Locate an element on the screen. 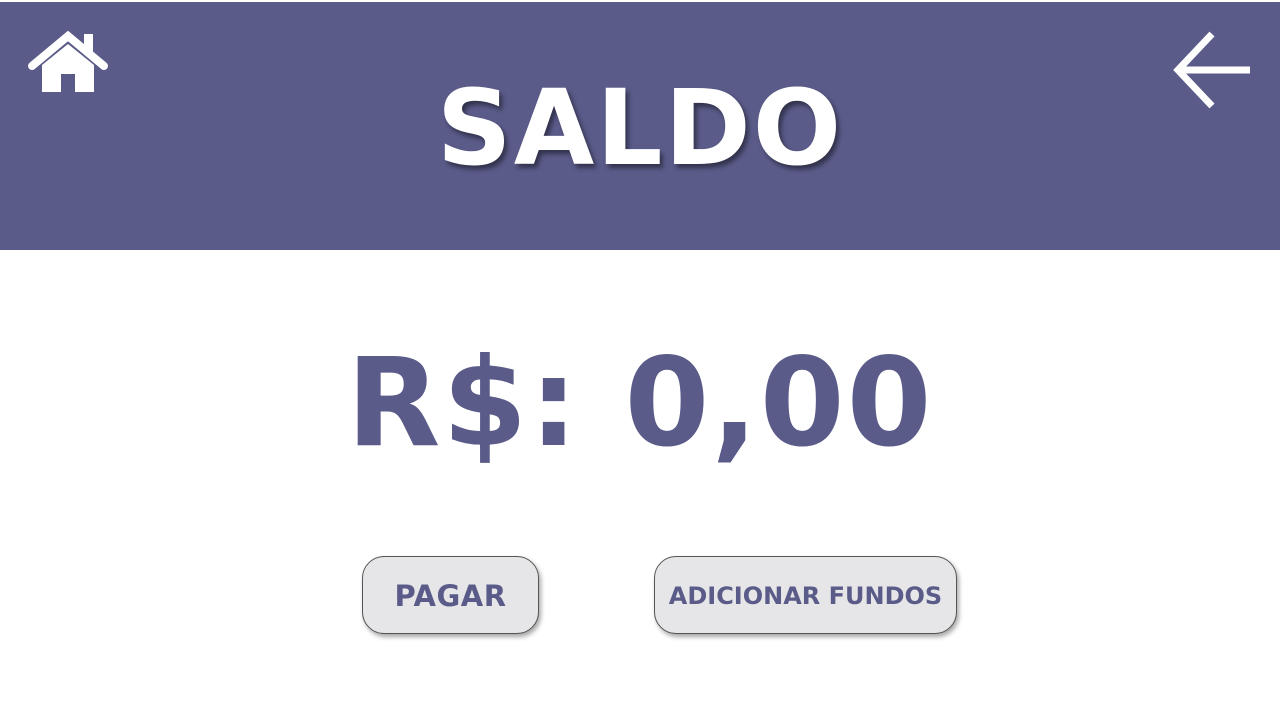  add-funds-button: ADICIONAR FUNDOS is located at coordinates (805, 595).